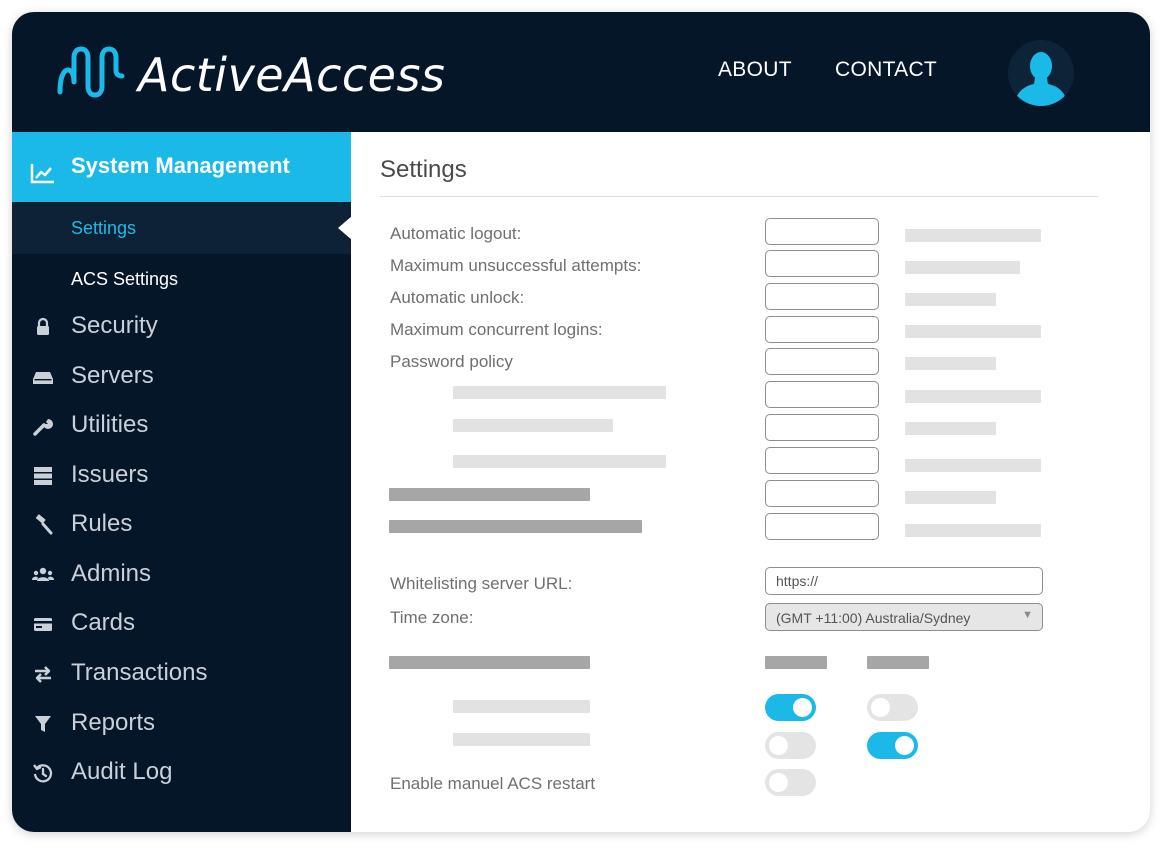 This screenshot has width=1170, height=852. I want to click on max-unsuccessful-attempts-input, so click(822, 263).